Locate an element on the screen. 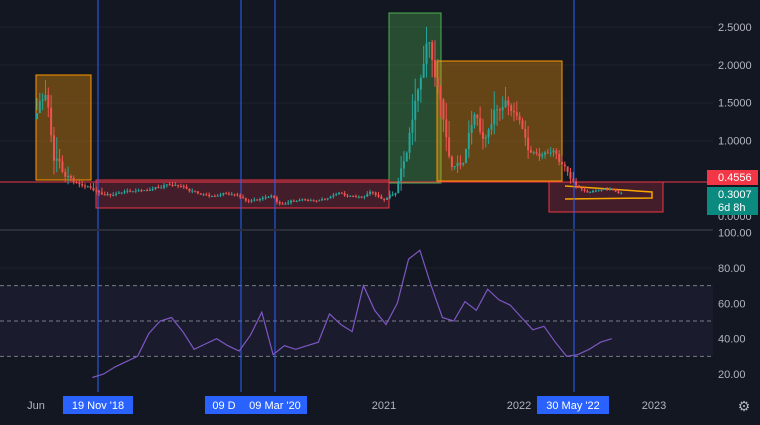  rsi-tick-label: 80.00 is located at coordinates (732, 269).